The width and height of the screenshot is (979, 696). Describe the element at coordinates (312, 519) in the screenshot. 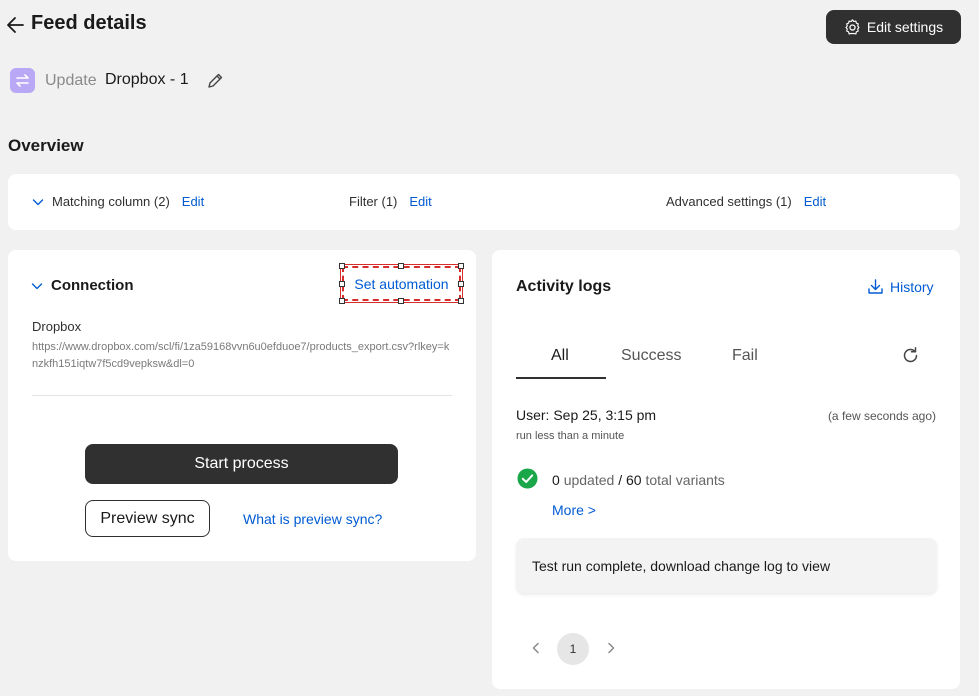

I see `preview-sync-help-link: What is preview sync?` at that location.